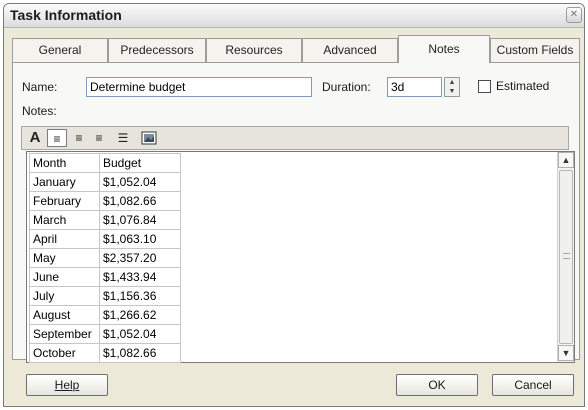 The width and height of the screenshot is (588, 410). Describe the element at coordinates (140, 163) in the screenshot. I see `budget-cell: Budget` at that location.